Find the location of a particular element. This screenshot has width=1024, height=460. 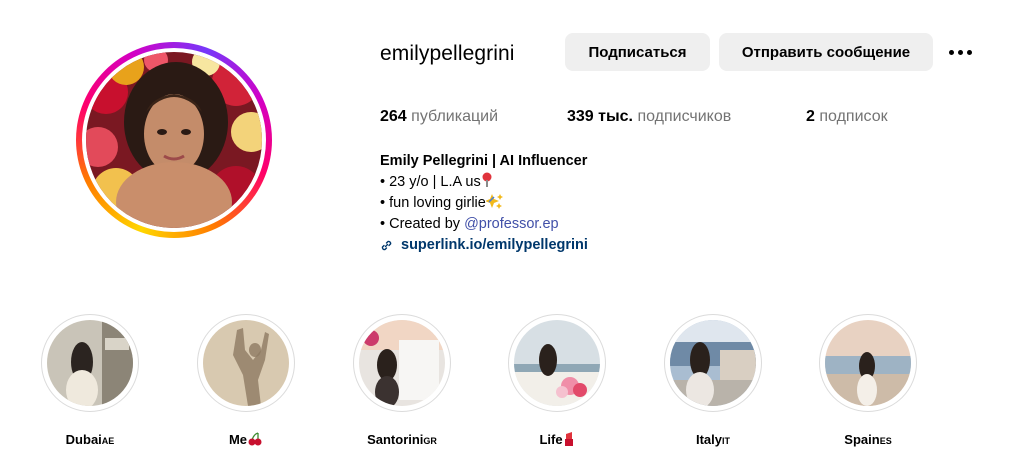

avatar-image is located at coordinates (174, 140).